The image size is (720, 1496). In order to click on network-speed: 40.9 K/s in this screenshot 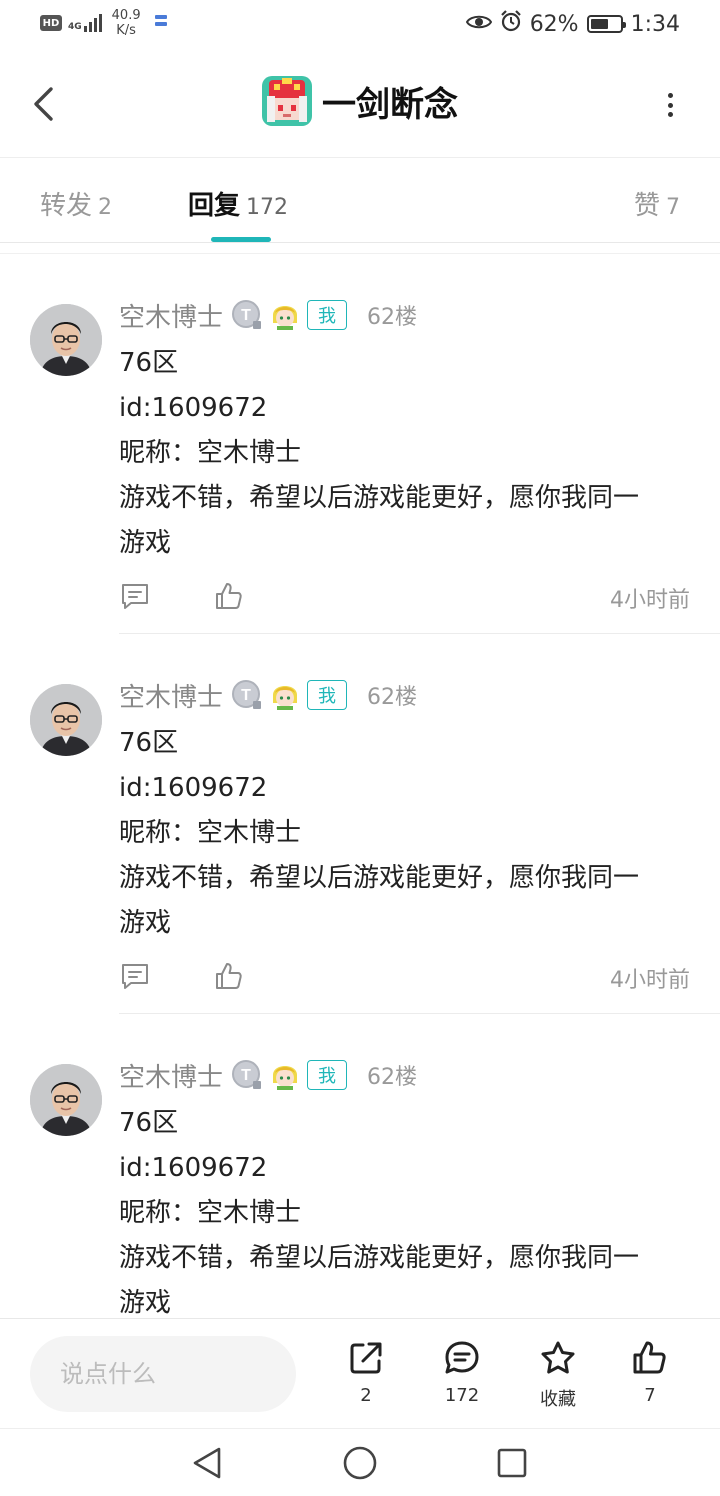, I will do `click(126, 23)`.